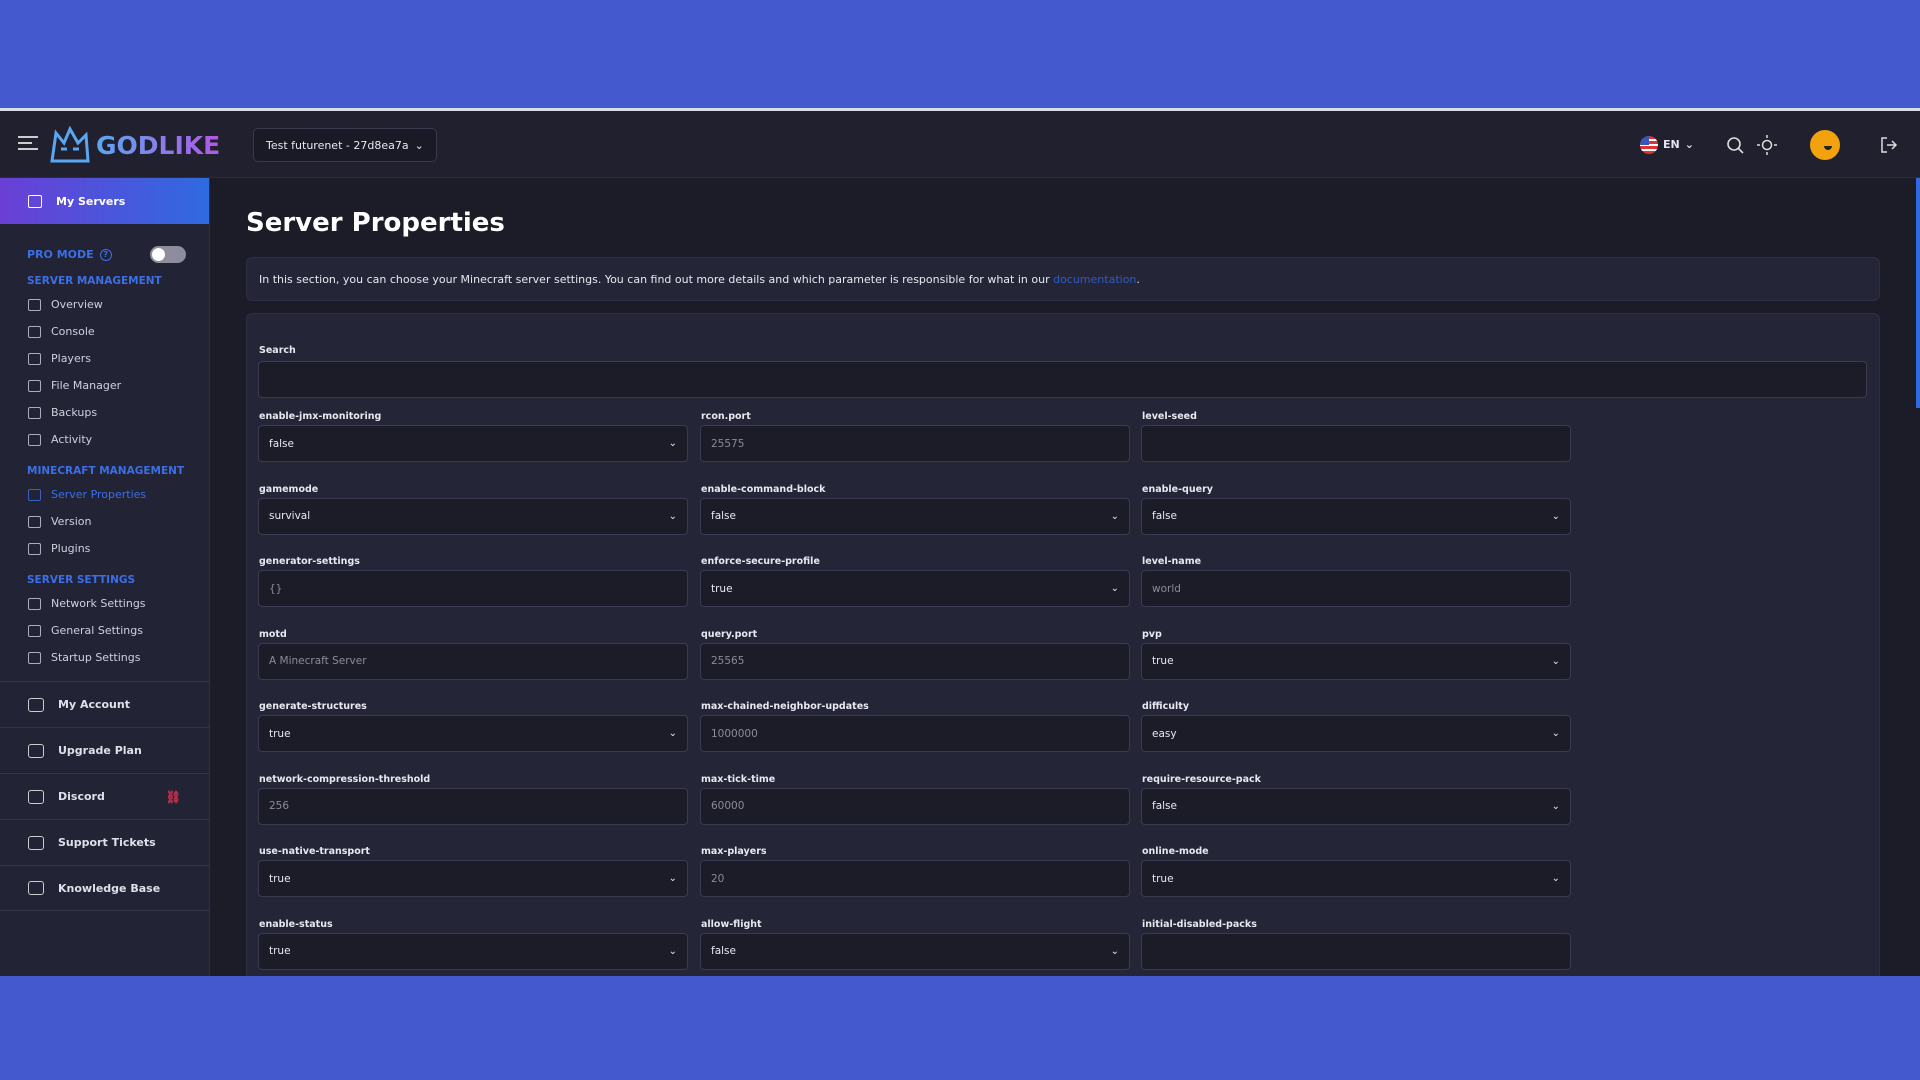 This screenshot has width=1920, height=1080. I want to click on sidebar-item-version: Version, so click(104, 521).